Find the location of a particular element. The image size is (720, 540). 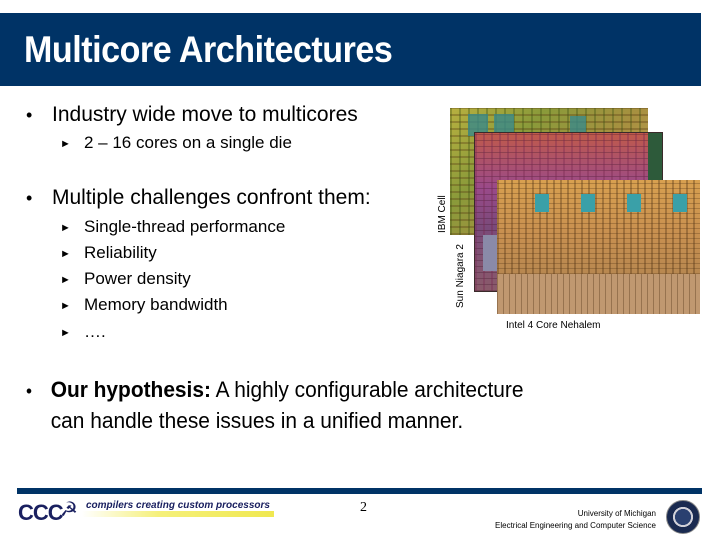

bullet-text: Multiple challenges confront them: is located at coordinates (211, 197).